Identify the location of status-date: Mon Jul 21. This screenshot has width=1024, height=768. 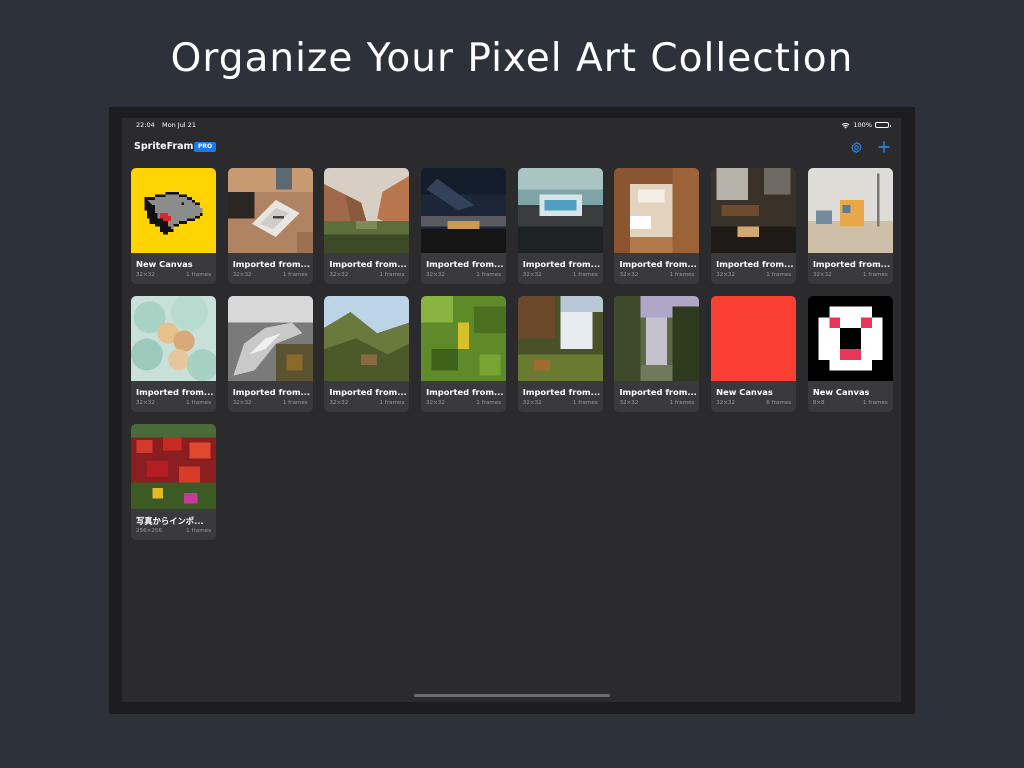
(179, 125).